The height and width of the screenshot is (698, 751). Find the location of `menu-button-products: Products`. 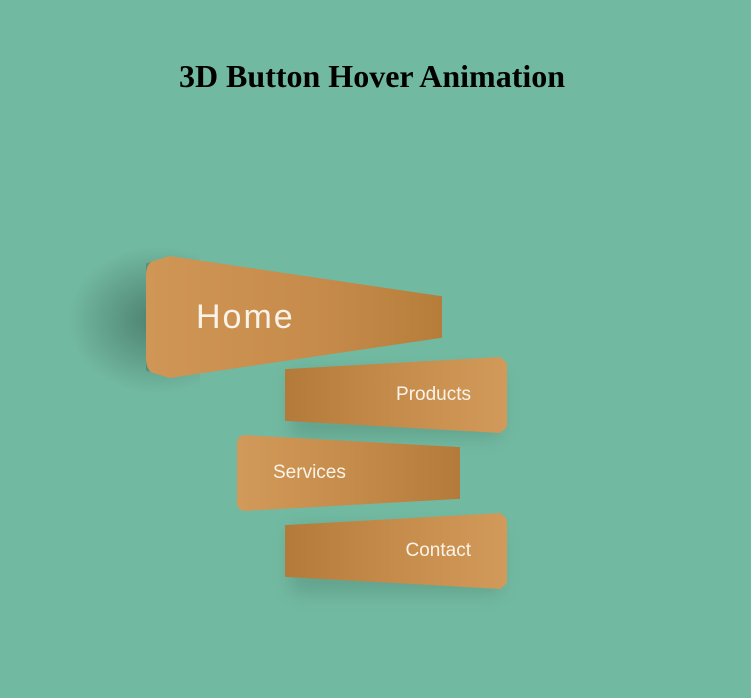

menu-button-products: Products is located at coordinates (396, 395).